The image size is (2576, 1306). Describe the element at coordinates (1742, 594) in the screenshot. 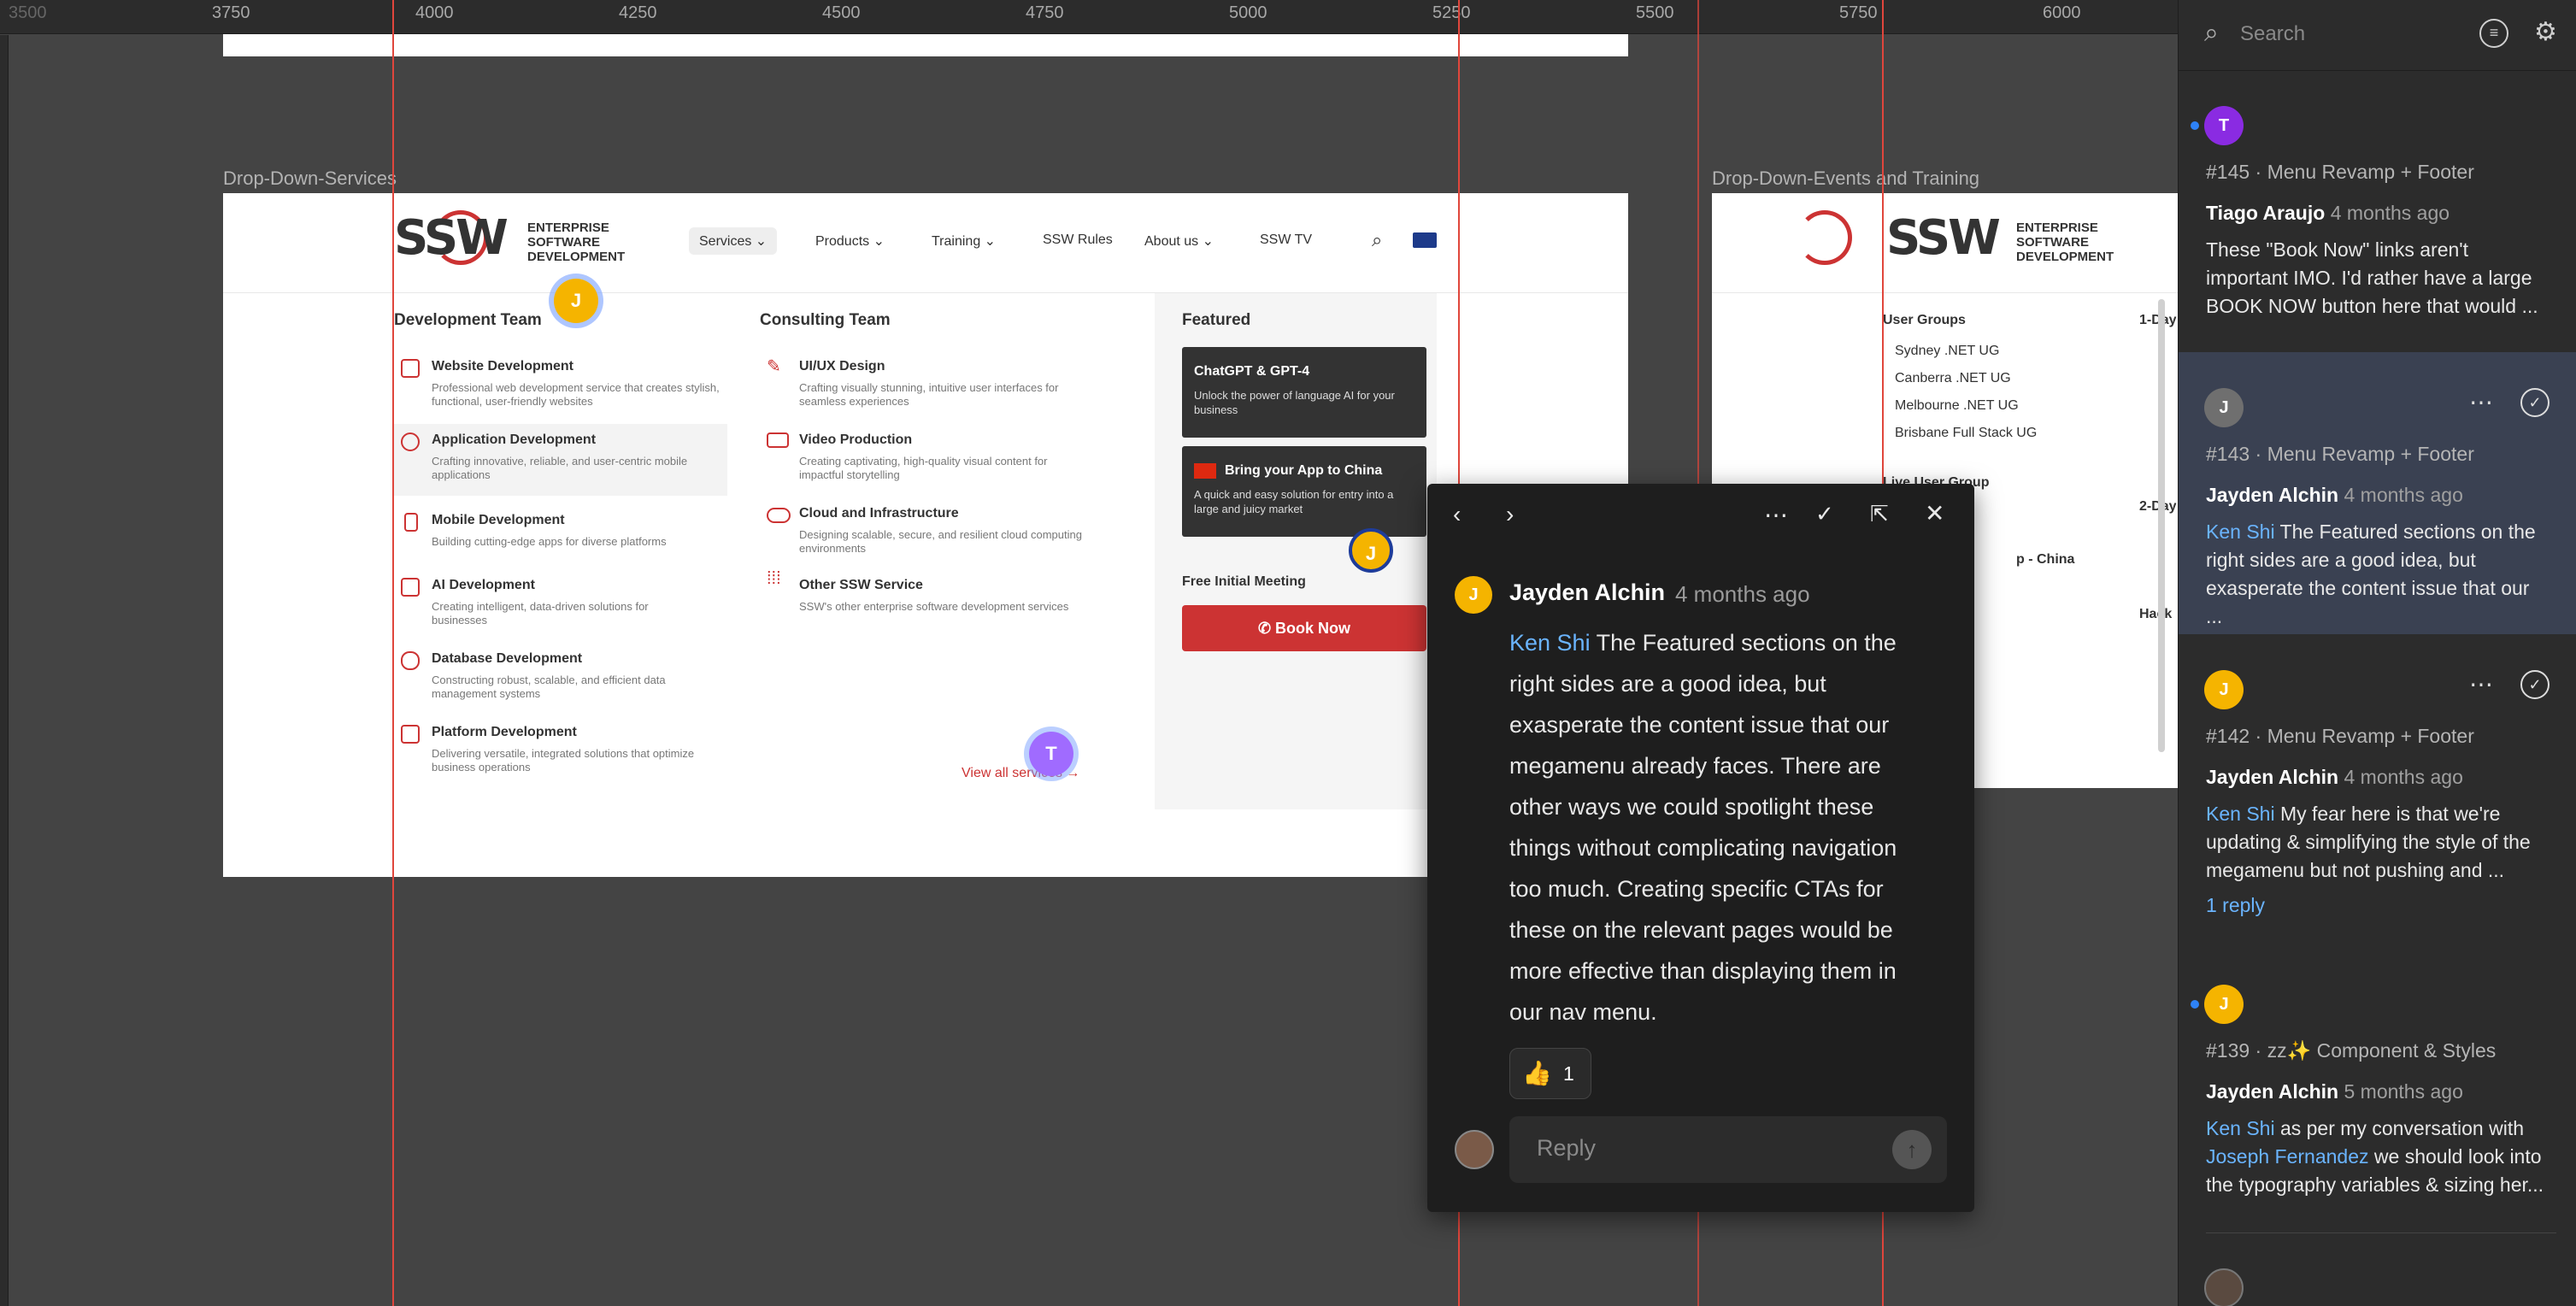

I see `comment-time: 4 months ago` at that location.